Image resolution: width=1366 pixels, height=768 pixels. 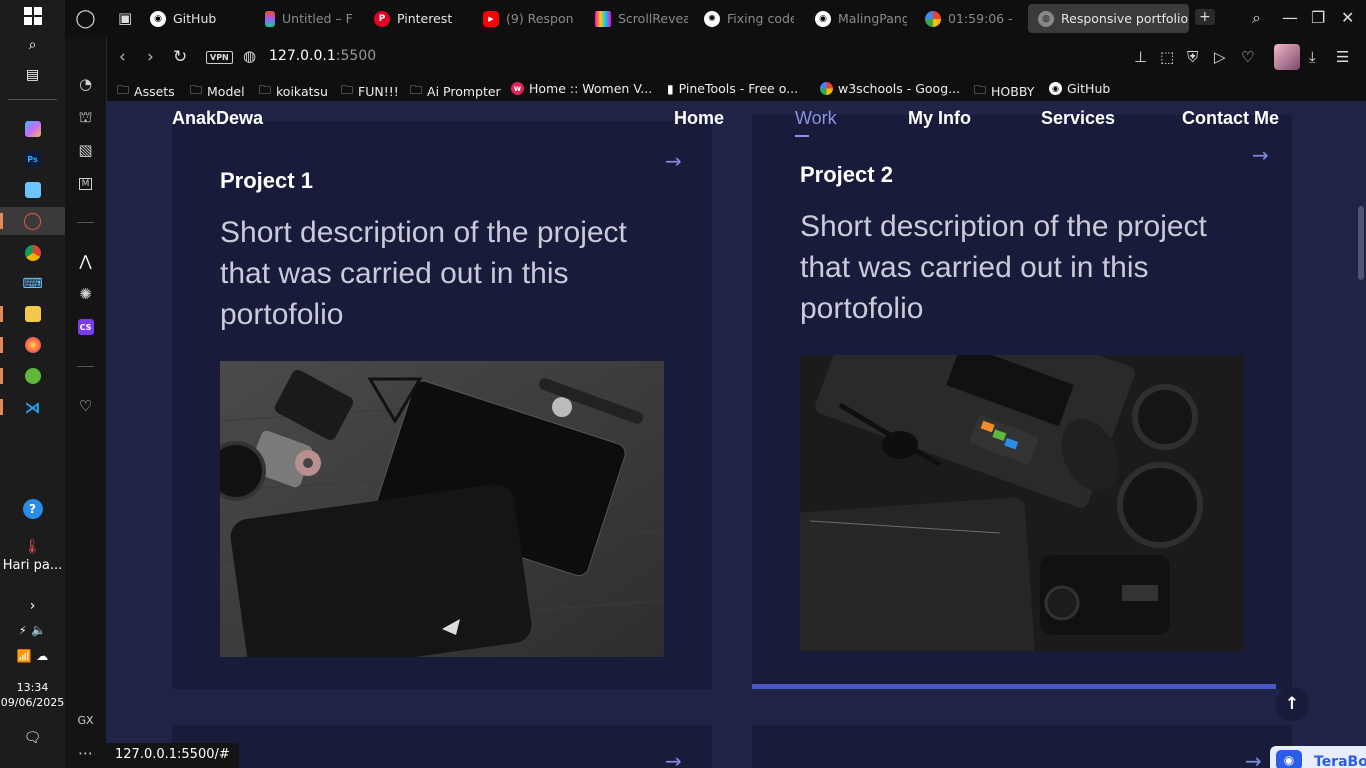 I want to click on taskbar-utorrent, so click(x=32, y=376).